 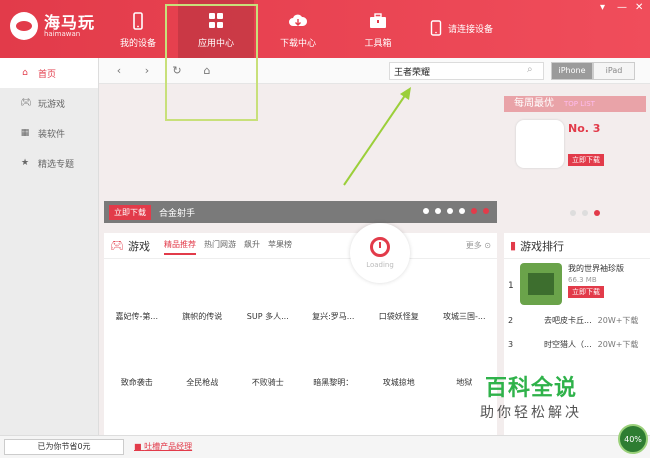 I want to click on back-icon: ‹, so click(x=119, y=71).